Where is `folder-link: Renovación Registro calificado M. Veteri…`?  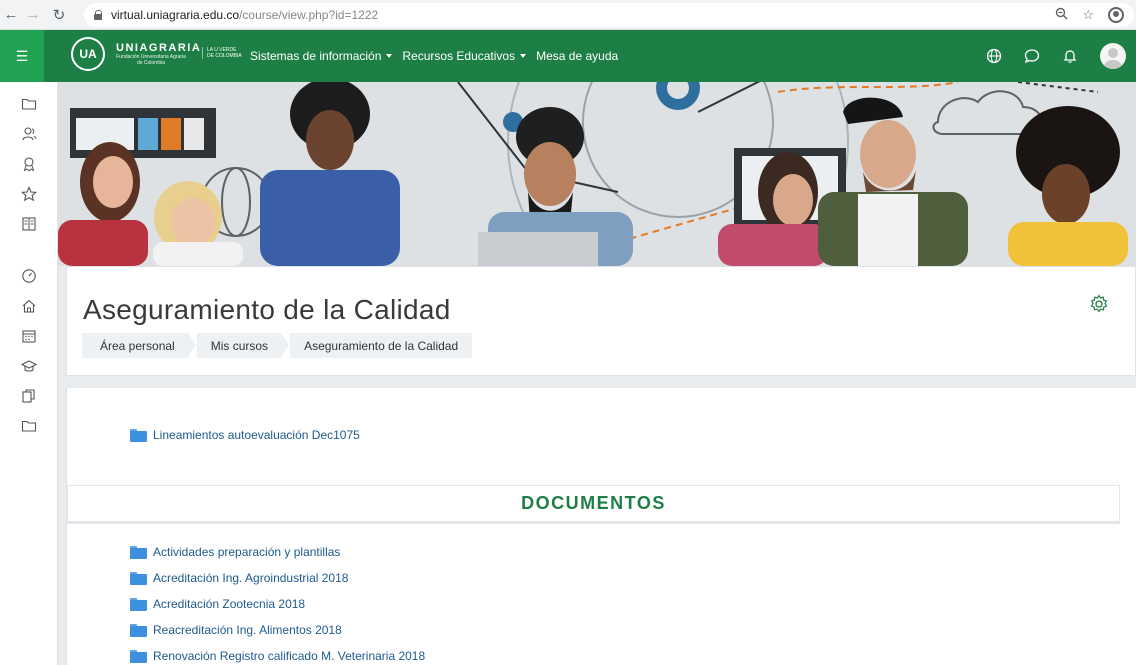 folder-link: Renovación Registro calificado M. Veteri… is located at coordinates (277, 656).